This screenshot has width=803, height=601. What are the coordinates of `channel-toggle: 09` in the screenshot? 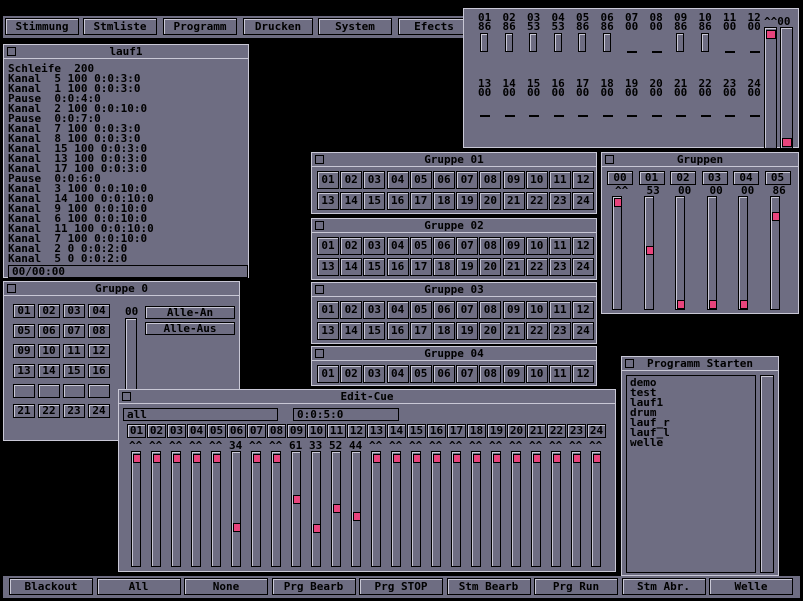 It's located at (513, 374).